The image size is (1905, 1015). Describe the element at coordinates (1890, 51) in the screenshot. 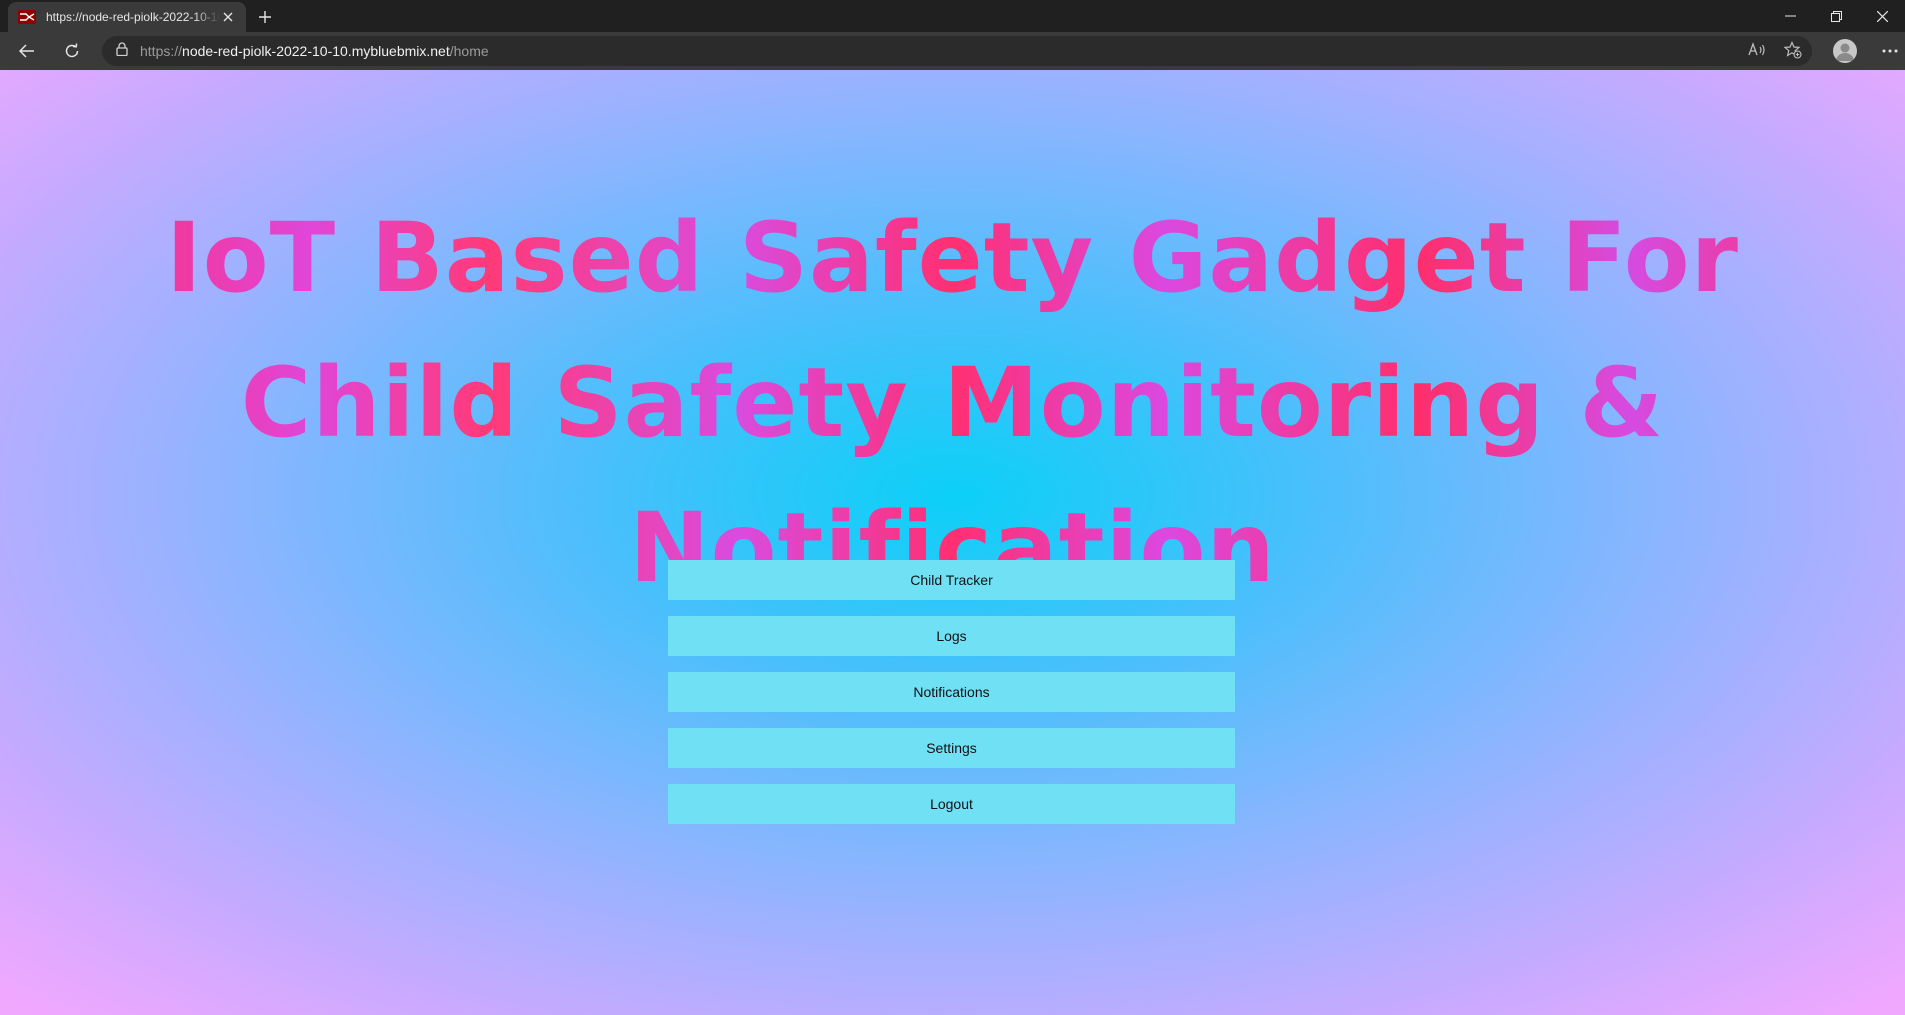

I see `more-options-icon` at that location.